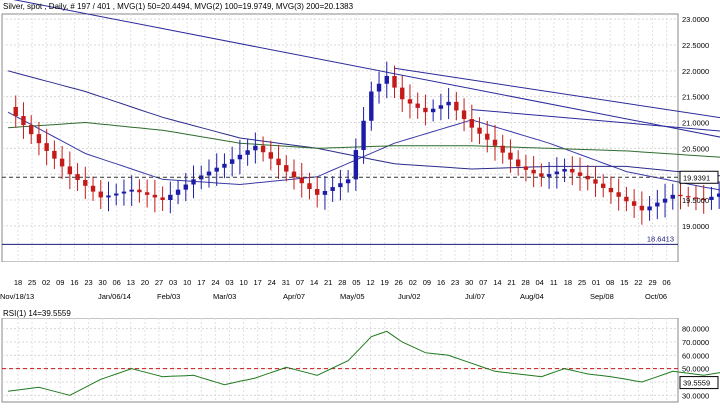  Describe the element at coordinates (540, 282) in the screenshot. I see `date-day-label: 04` at that location.